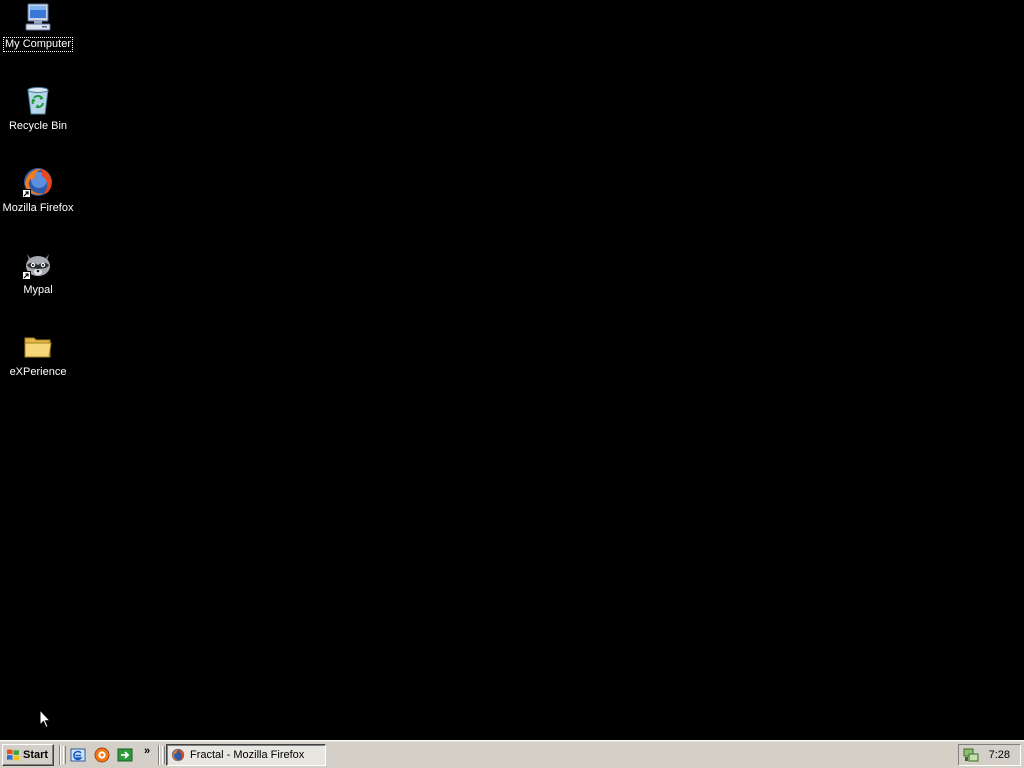 The width and height of the screenshot is (1024, 768). What do you see at coordinates (45, 718) in the screenshot?
I see `mouse-pointer-icon` at bounding box center [45, 718].